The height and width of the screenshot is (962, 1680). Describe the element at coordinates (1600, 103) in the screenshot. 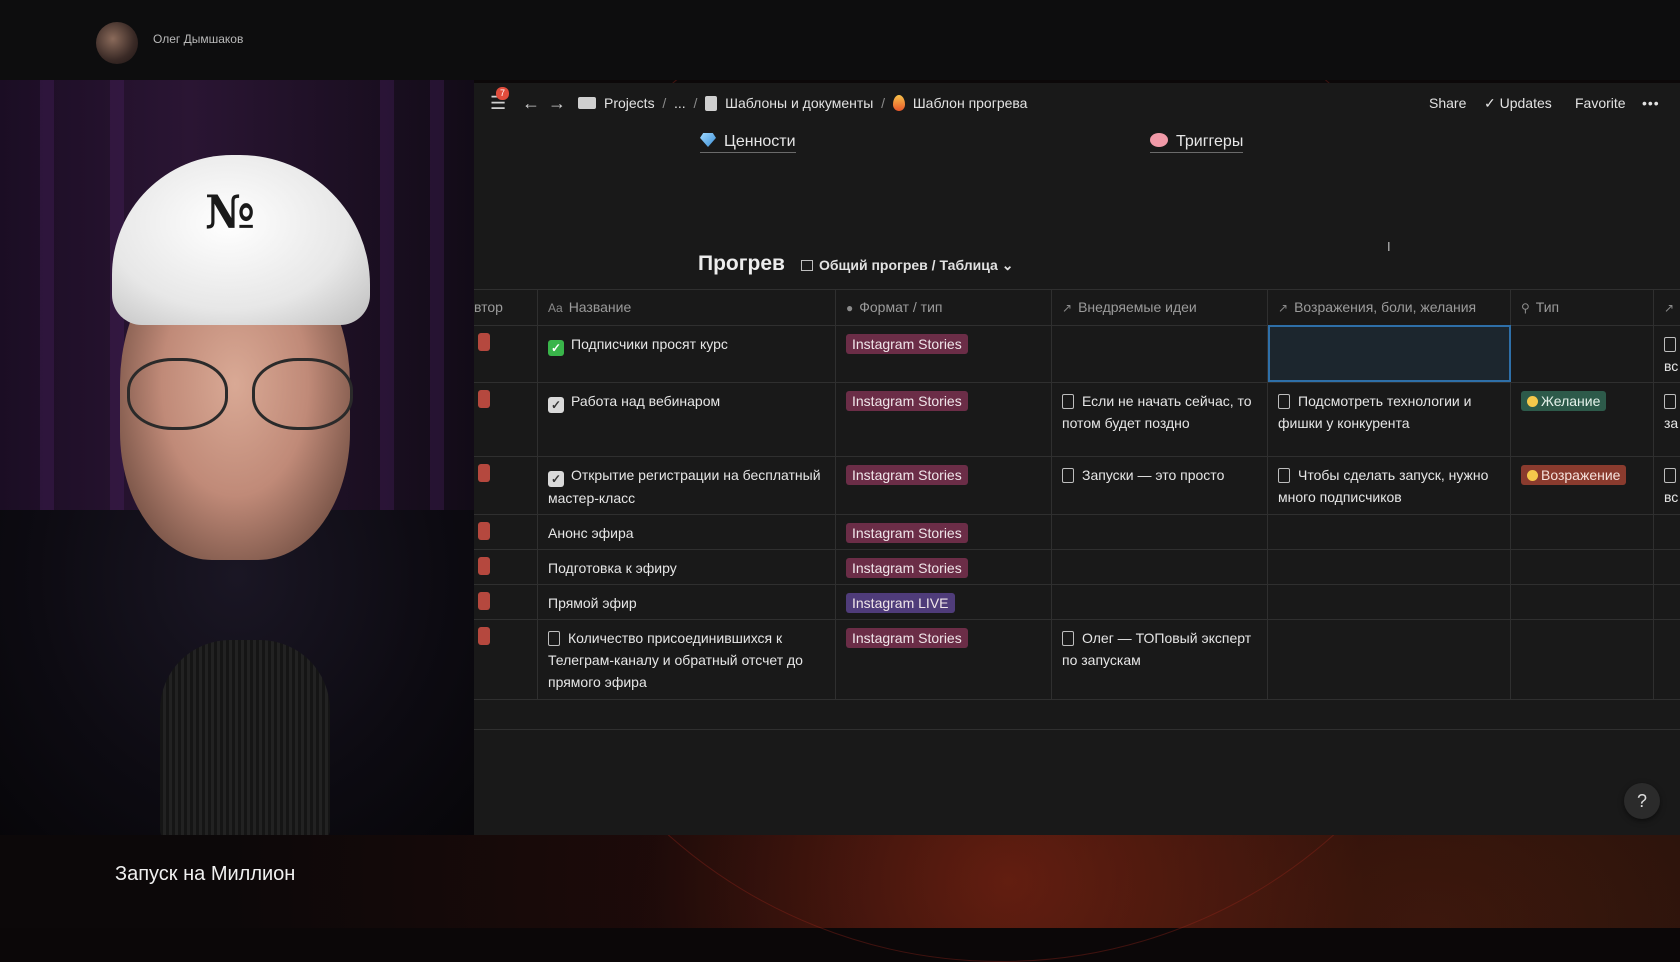

I see `favorite-button: Favorite` at that location.